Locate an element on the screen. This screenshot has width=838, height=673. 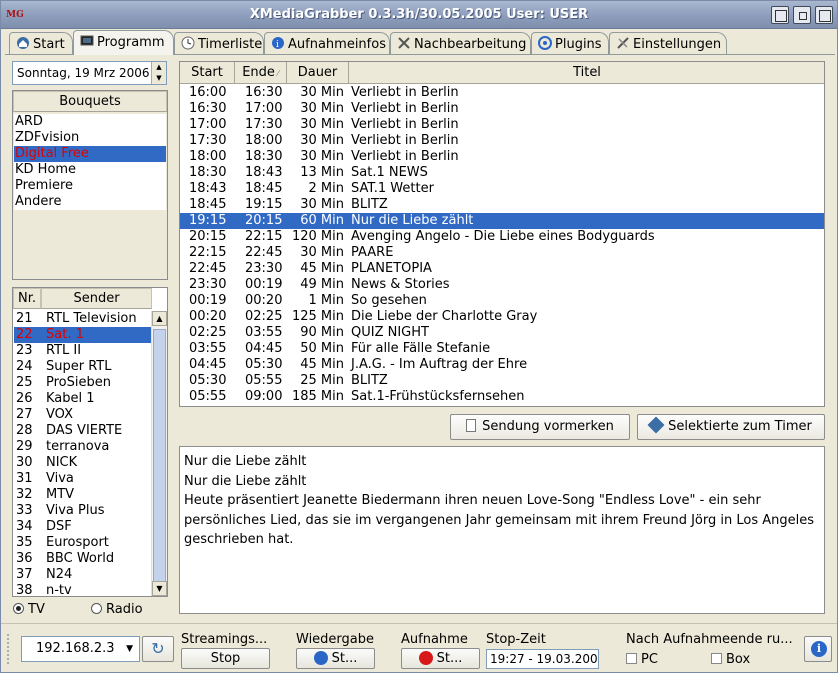
sender-name: Viva is located at coordinates (60, 478).